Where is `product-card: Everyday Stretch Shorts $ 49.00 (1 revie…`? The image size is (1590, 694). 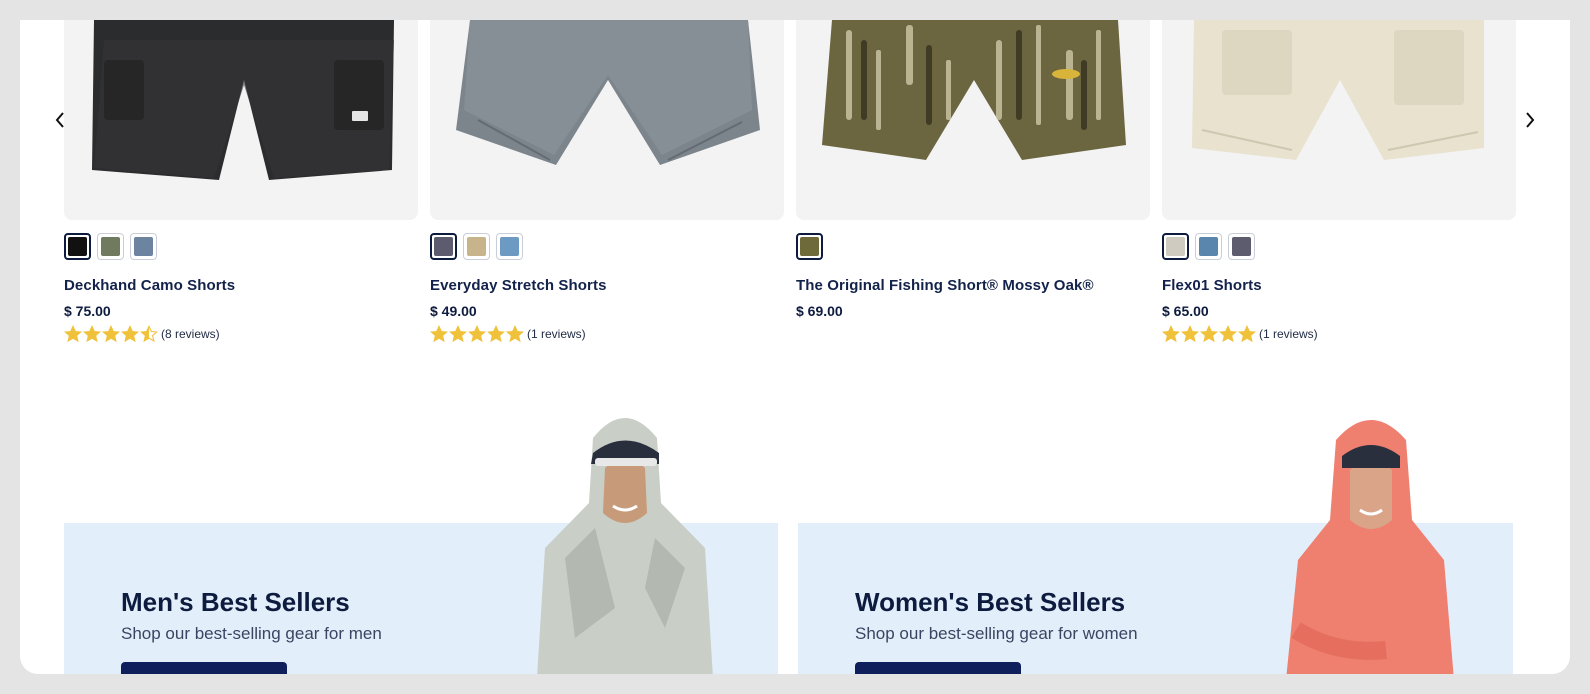
product-card: Everyday Stretch Shorts $ 49.00 (1 revie… is located at coordinates (607, 181).